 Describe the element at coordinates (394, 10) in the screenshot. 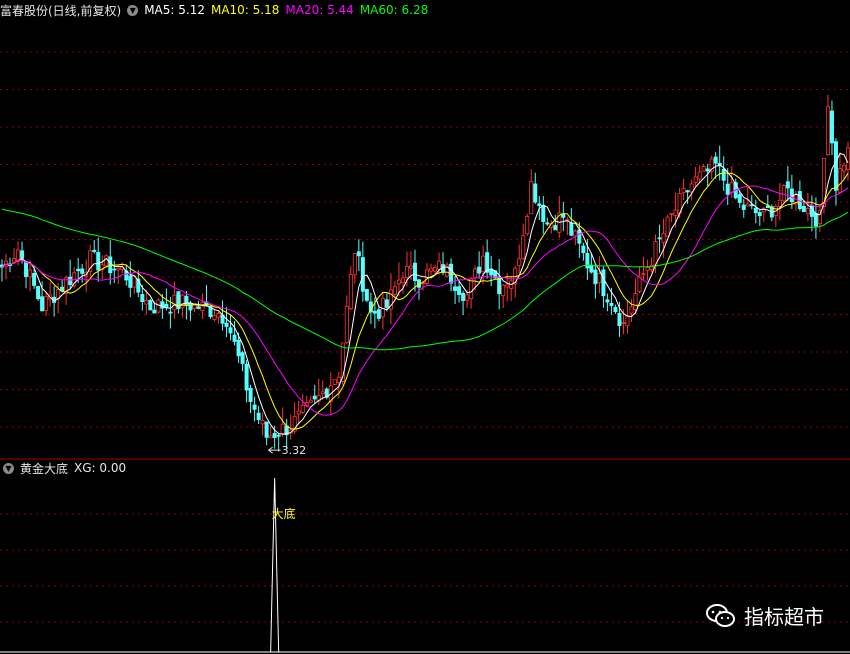

I see `ma60-label: MA60: 6.28` at that location.